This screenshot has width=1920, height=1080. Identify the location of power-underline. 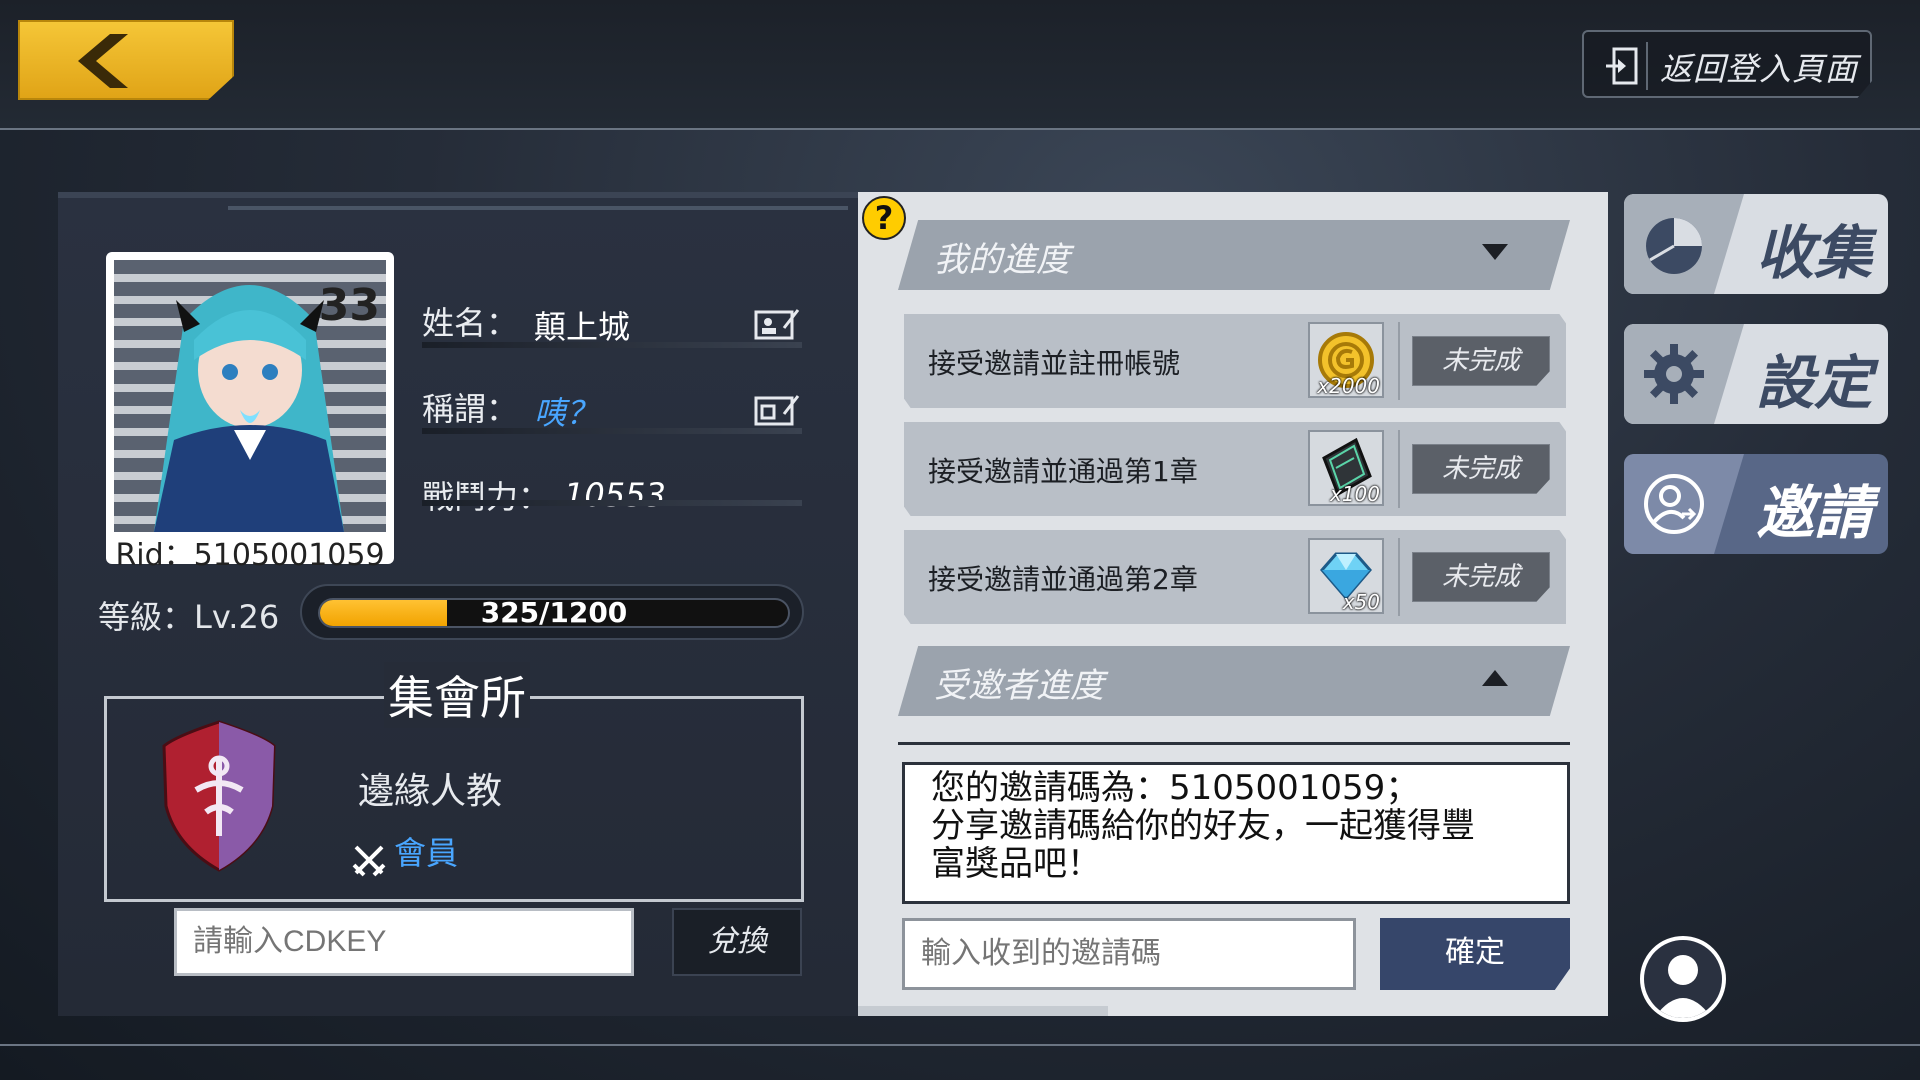
(612, 503).